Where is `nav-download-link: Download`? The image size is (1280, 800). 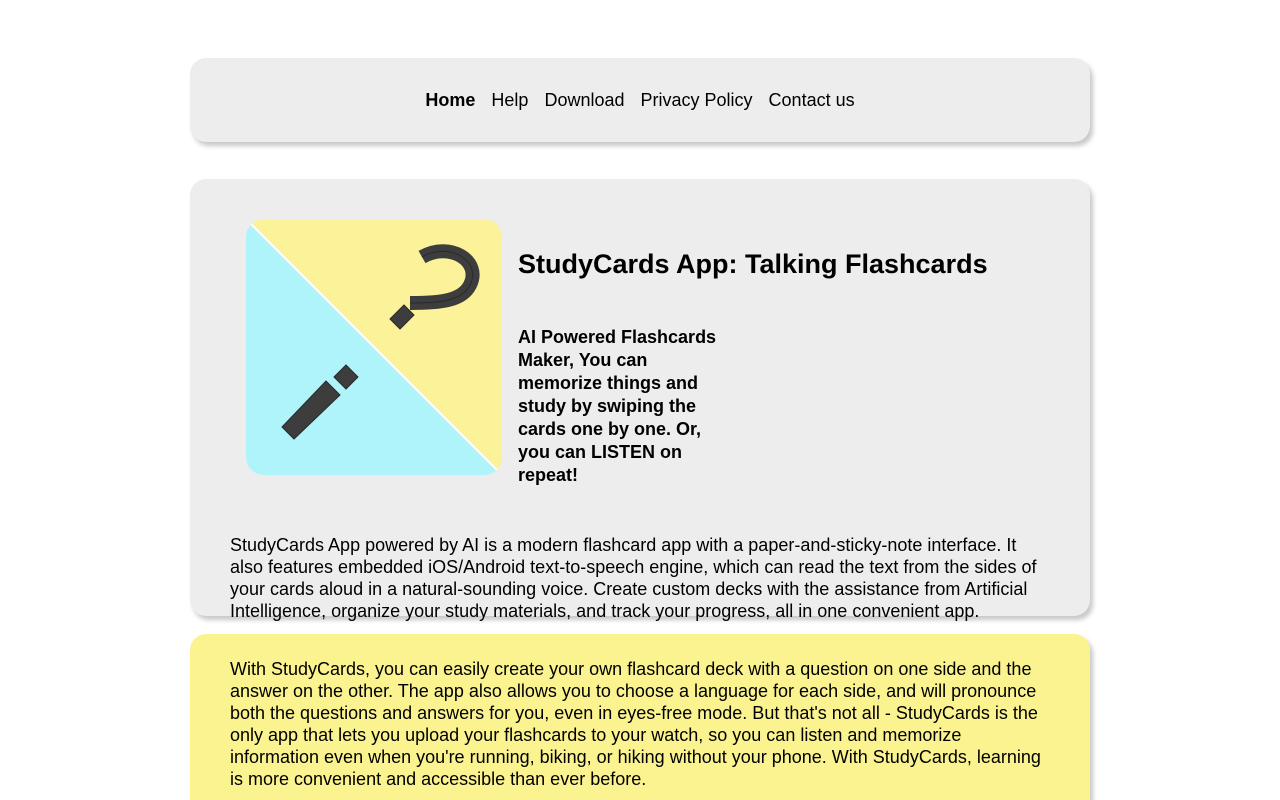
nav-download-link: Download is located at coordinates (584, 100).